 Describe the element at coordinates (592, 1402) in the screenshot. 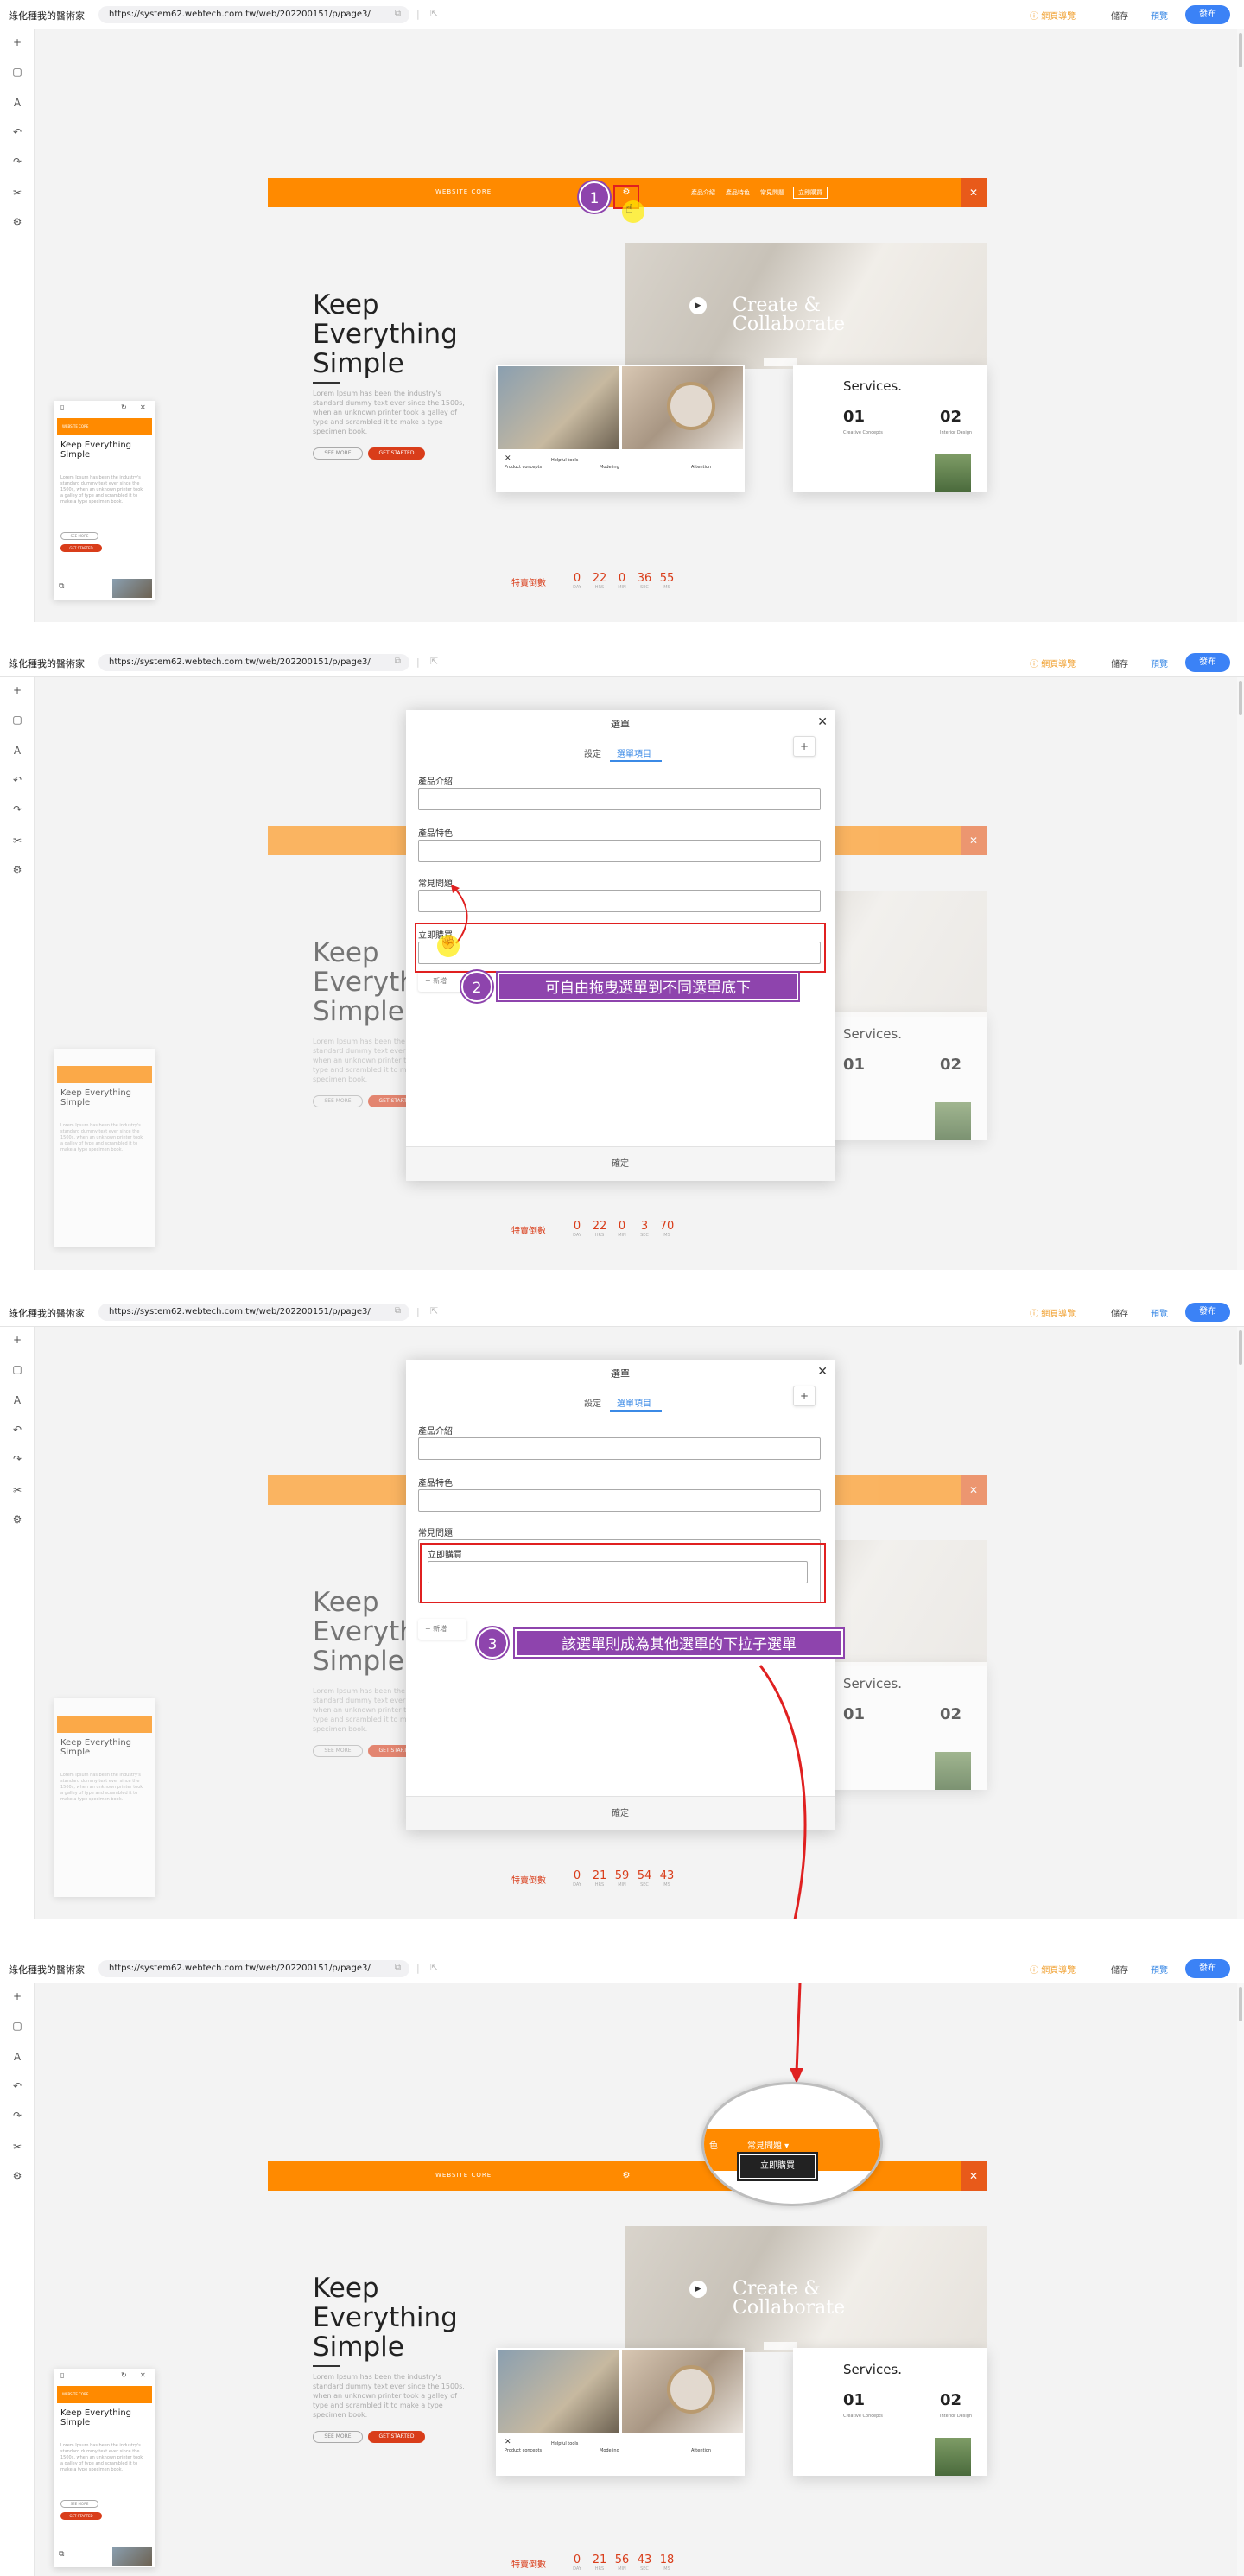

I see `tab-settings: 設定` at that location.